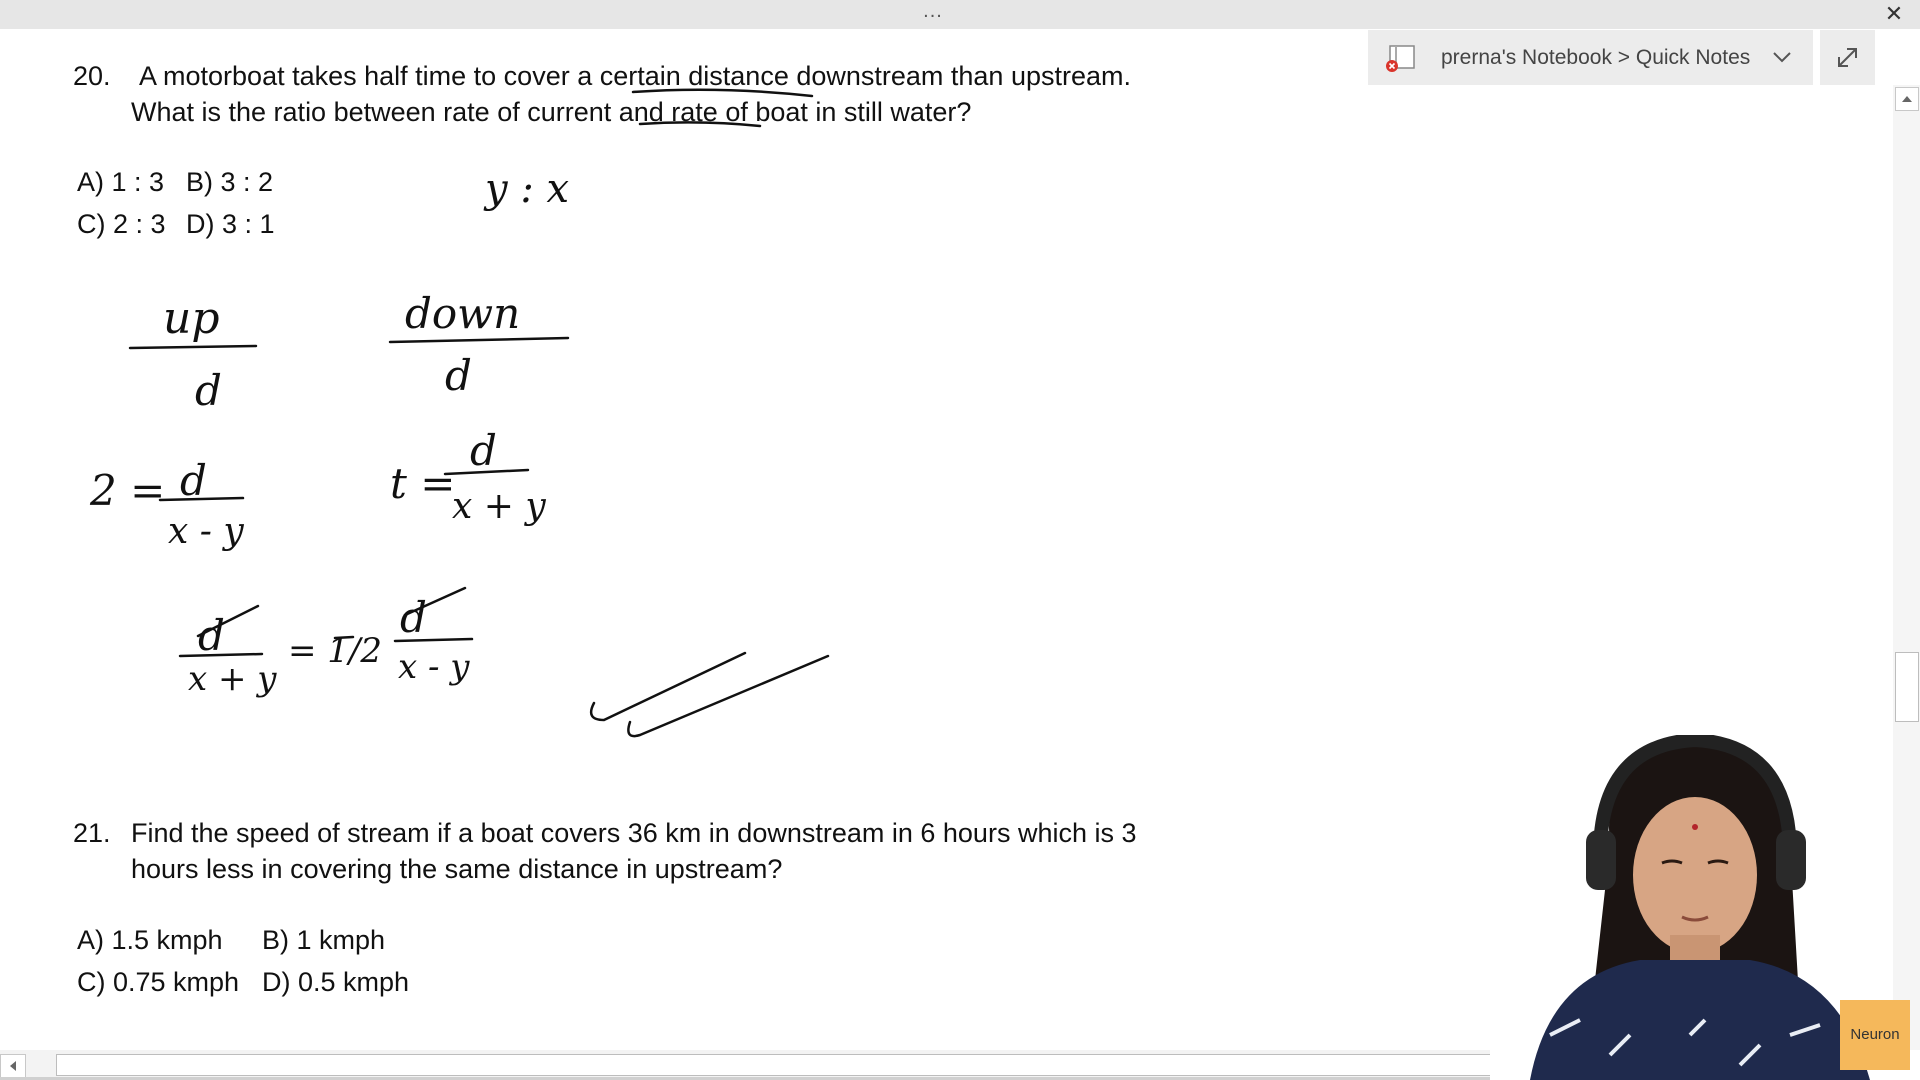 The image size is (1920, 1080). Describe the element at coordinates (232, 679) in the screenshot. I see `hw-final-left-den: x + y` at that location.